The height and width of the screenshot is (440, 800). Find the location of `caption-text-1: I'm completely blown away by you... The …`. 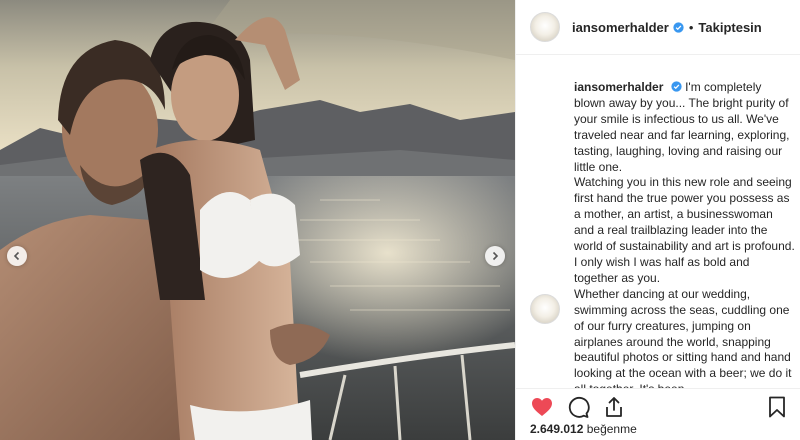

caption-text-1: I'm completely blown away by you... The … is located at coordinates (682, 127).